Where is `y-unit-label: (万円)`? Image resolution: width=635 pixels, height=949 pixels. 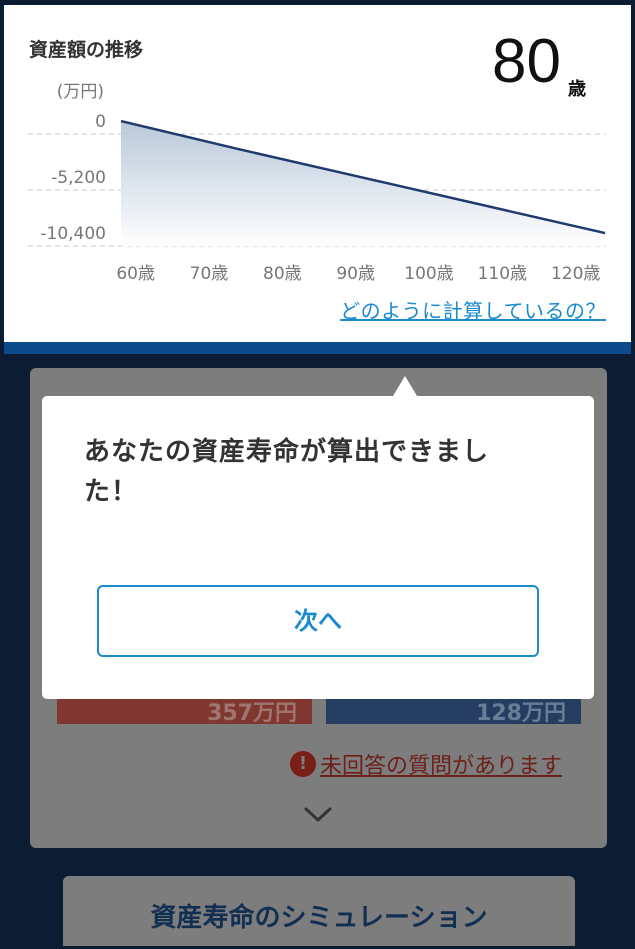
y-unit-label: (万円) is located at coordinates (80, 92).